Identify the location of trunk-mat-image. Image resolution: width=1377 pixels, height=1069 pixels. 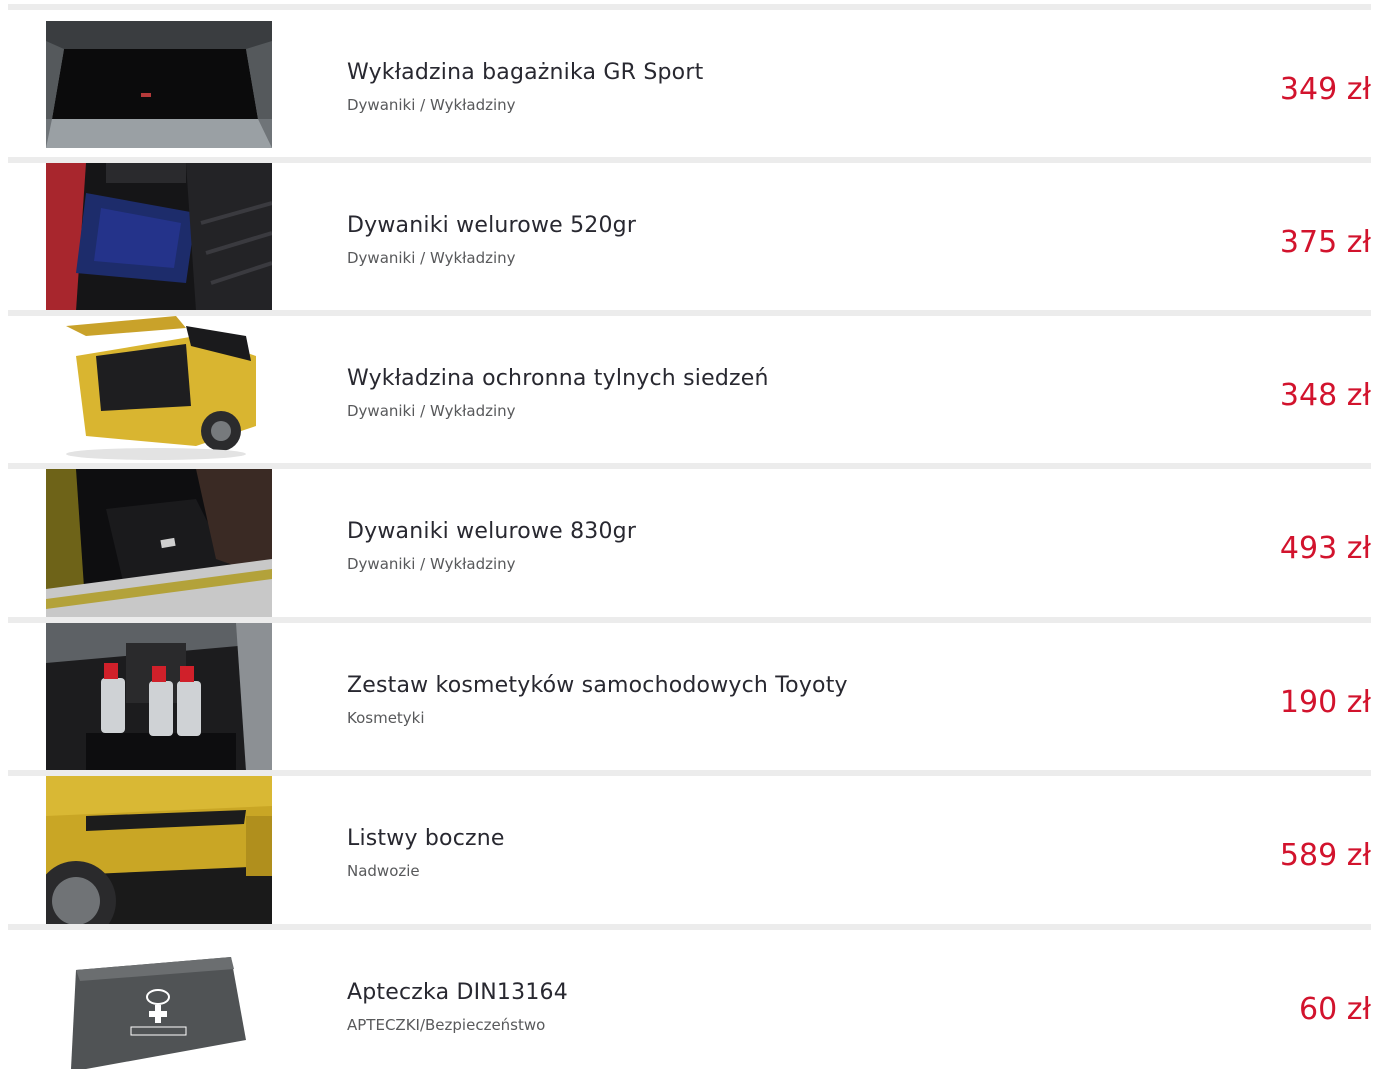
(159, 84).